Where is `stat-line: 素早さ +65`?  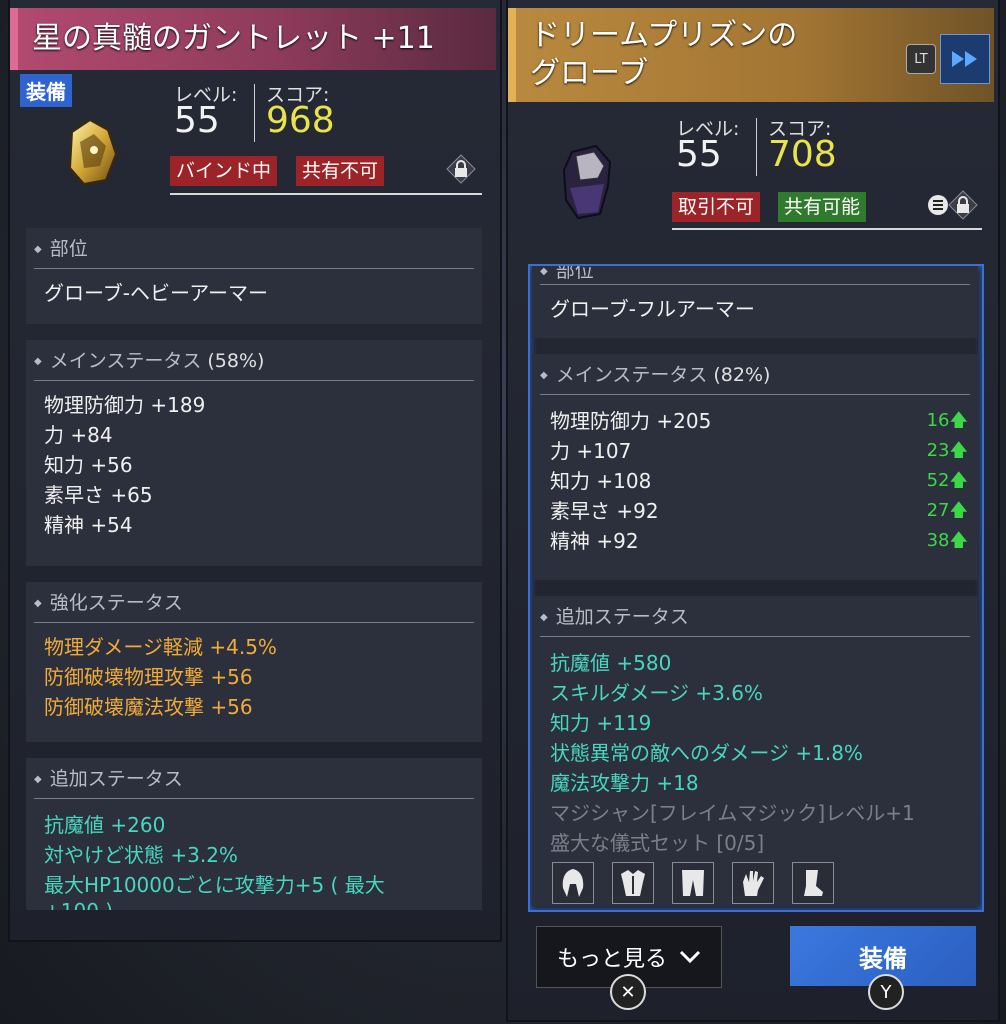
stat-line: 素早さ +65 is located at coordinates (98, 495).